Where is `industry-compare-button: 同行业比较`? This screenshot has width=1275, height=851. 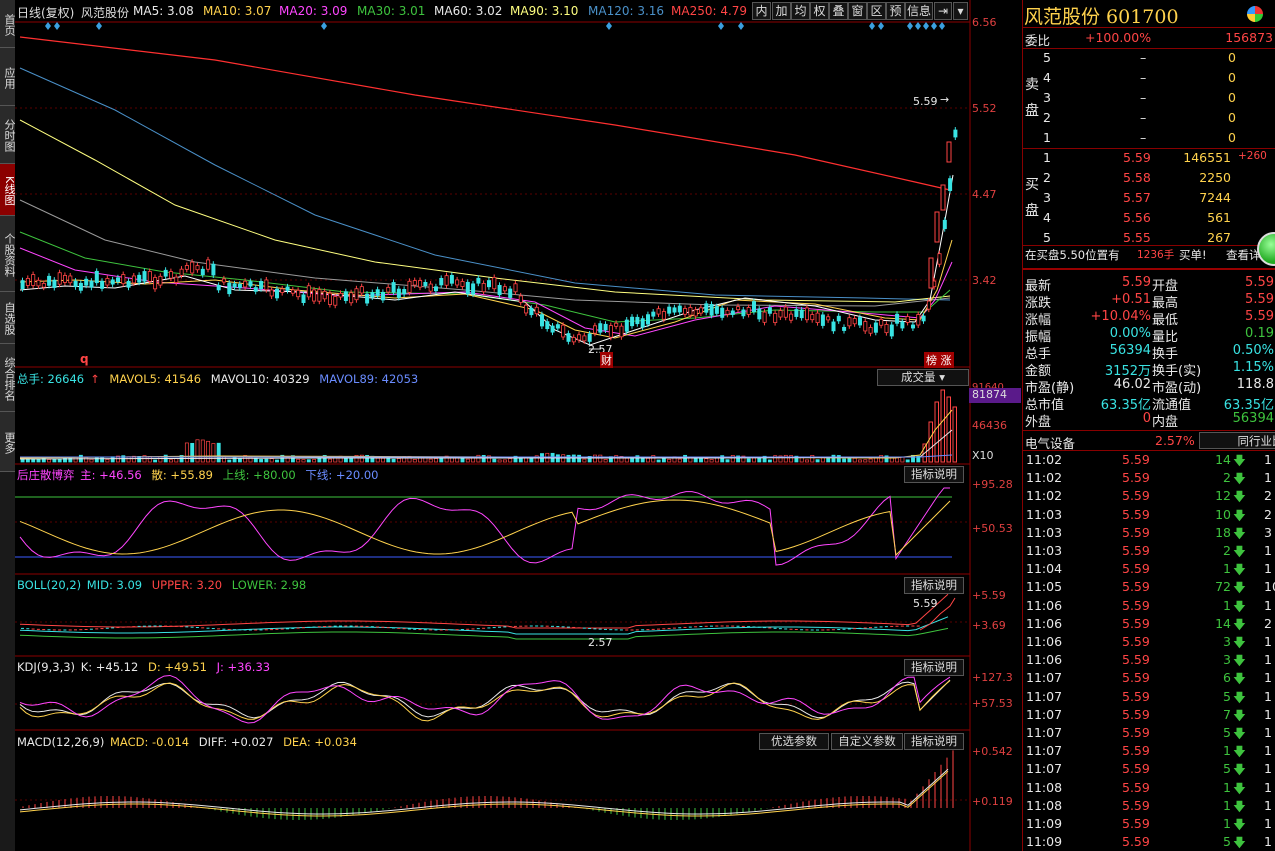 industry-compare-button: 同行业比较 is located at coordinates (1237, 440).